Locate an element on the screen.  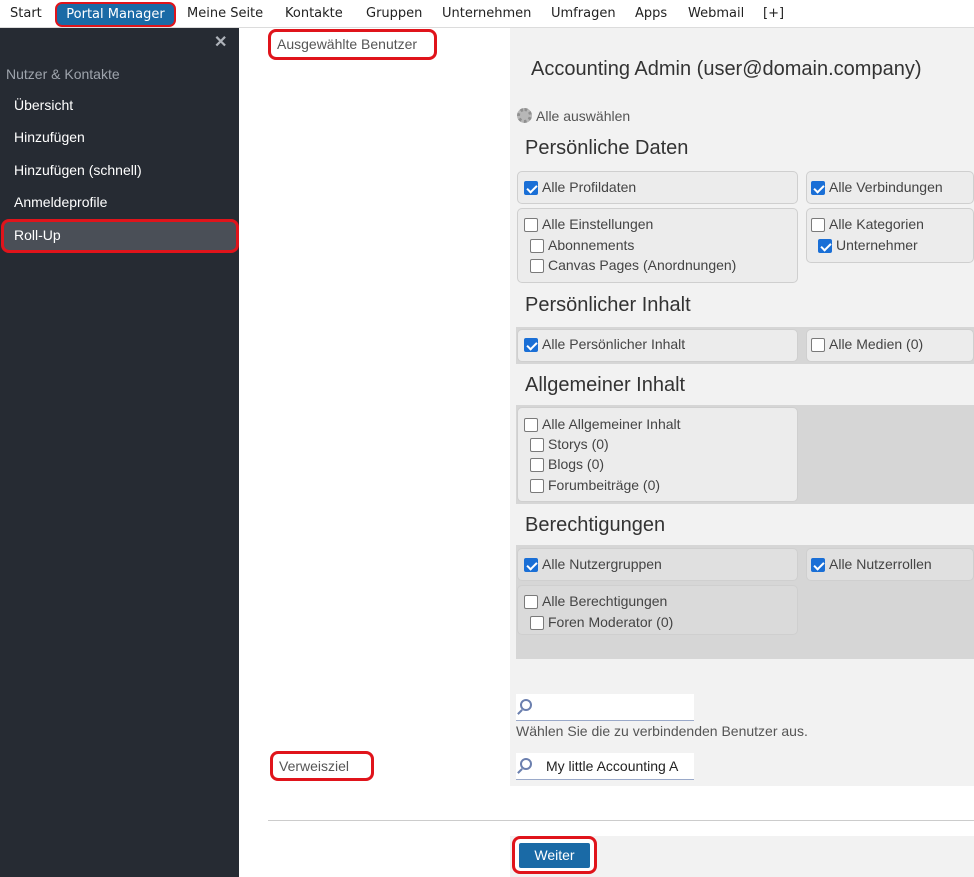
close-icon: ✕ is located at coordinates (220, 42).